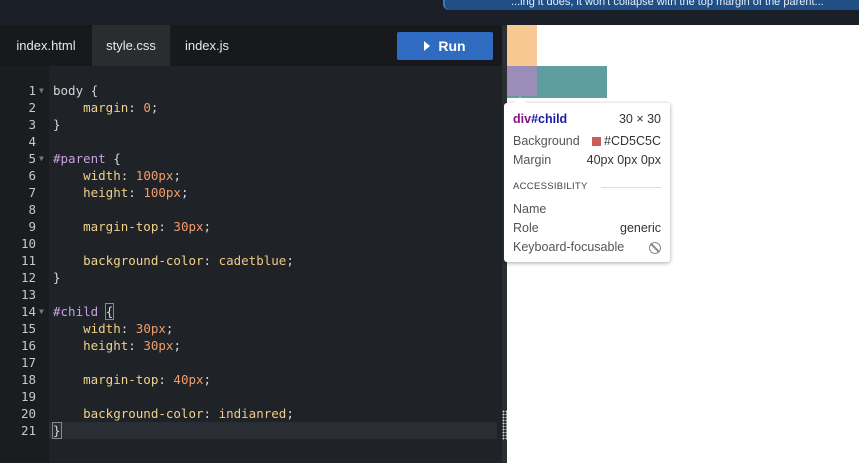  What do you see at coordinates (526, 228) in the screenshot?
I see `role-label: Role` at bounding box center [526, 228].